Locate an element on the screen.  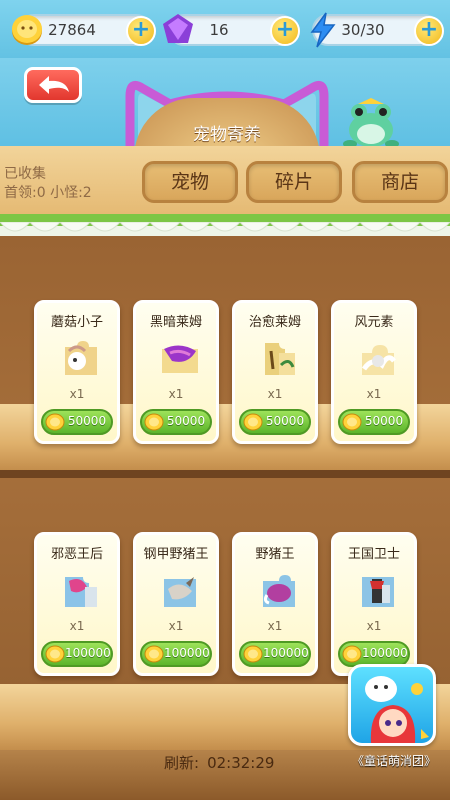
fragment-name: 野猪王 is located at coordinates (275, 554).